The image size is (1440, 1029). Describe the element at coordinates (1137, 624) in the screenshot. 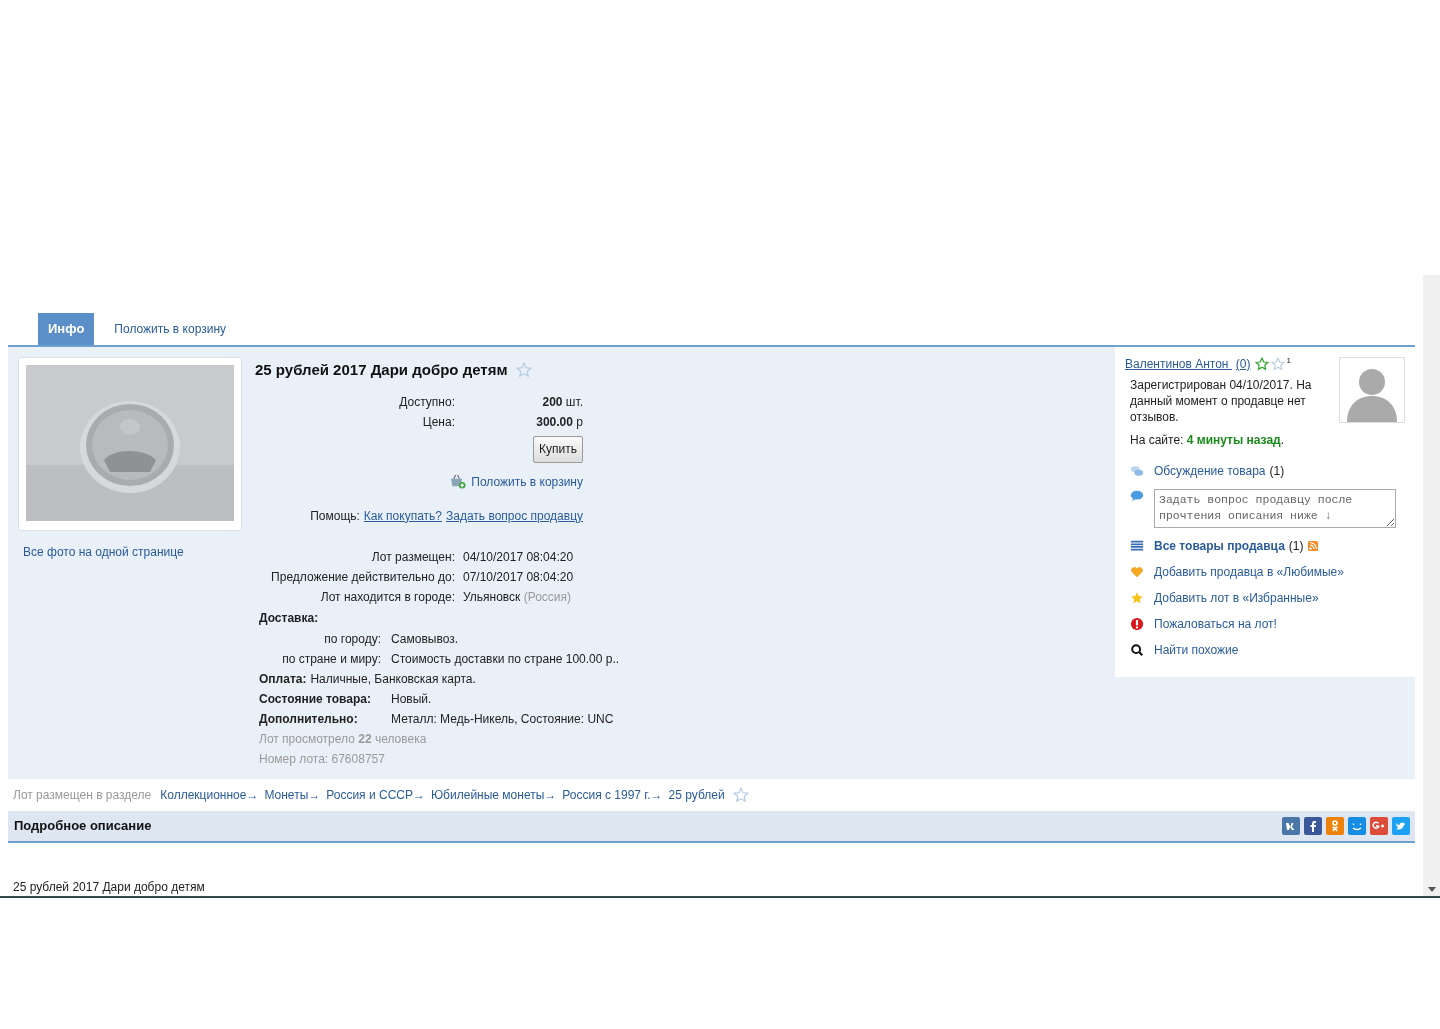

I see `exclamation-icon` at that location.